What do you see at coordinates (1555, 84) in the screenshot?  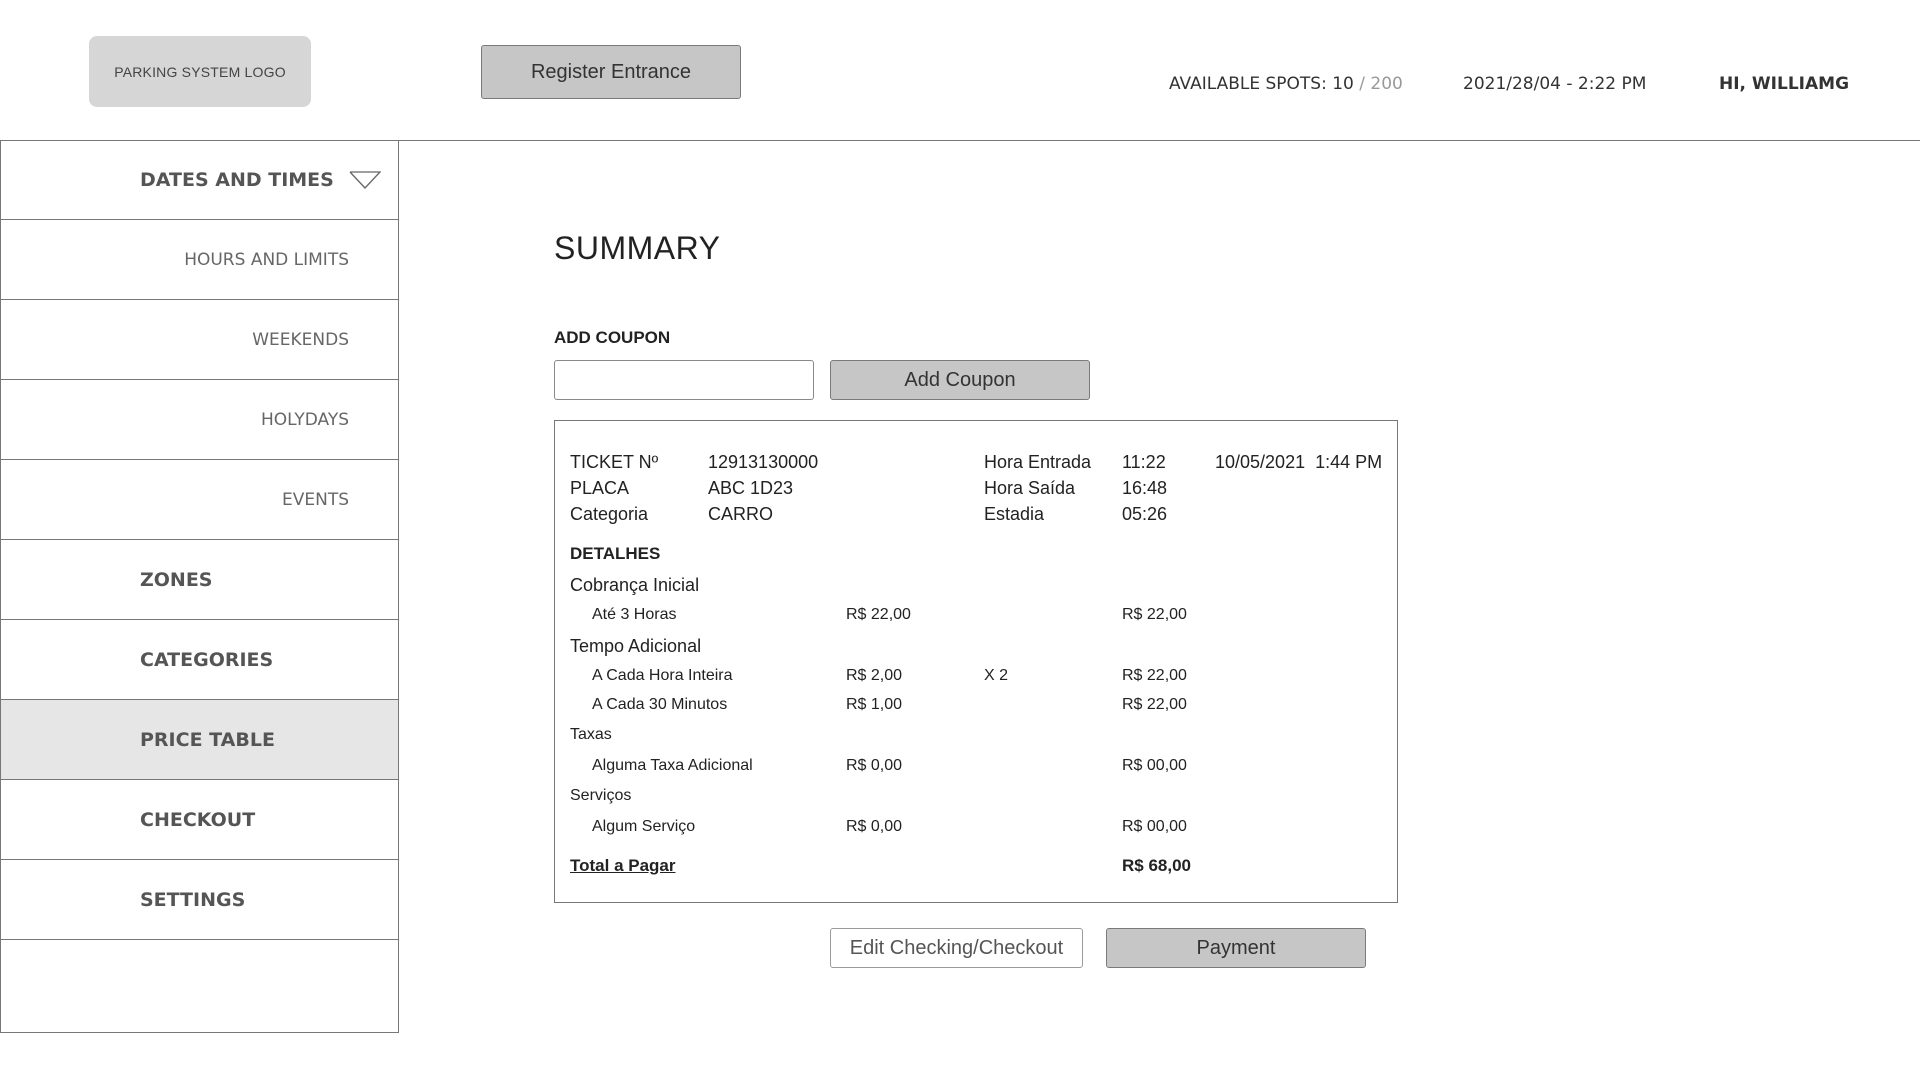 I see `current-datetime: 2021/28/04 - 2:22 PM` at bounding box center [1555, 84].